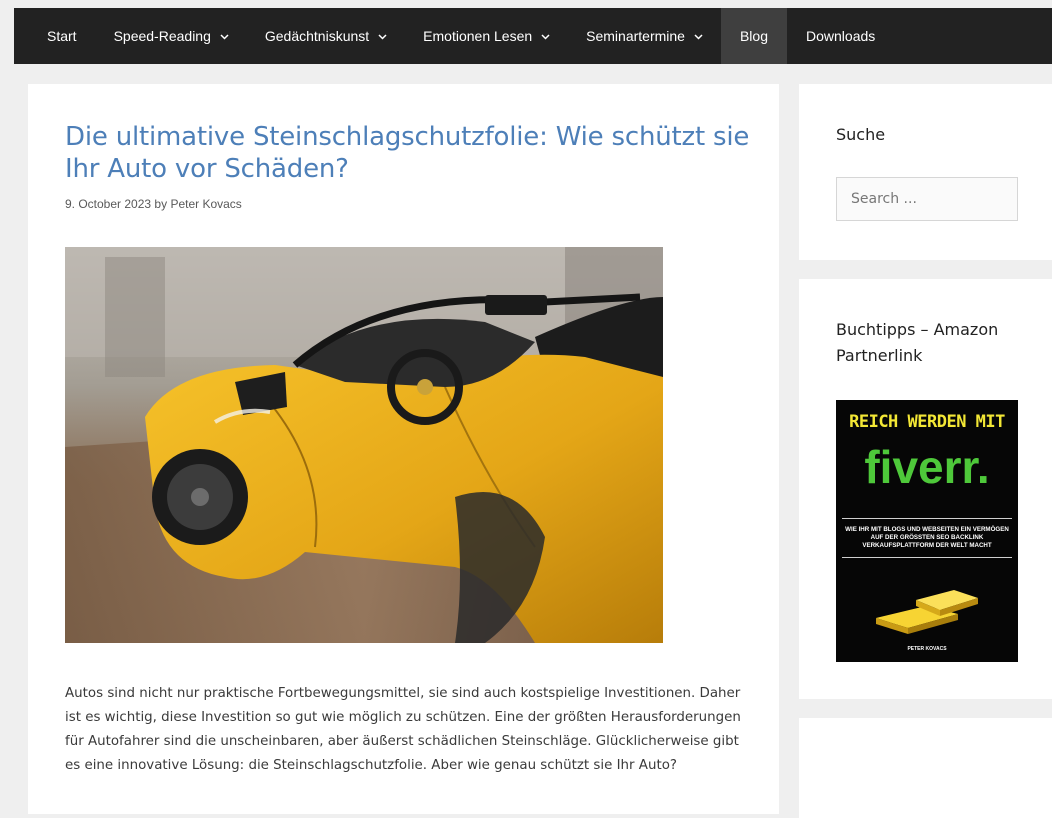 This screenshot has width=1052, height=818. Describe the element at coordinates (108, 204) in the screenshot. I see `article-date: 9. October 2023` at that location.